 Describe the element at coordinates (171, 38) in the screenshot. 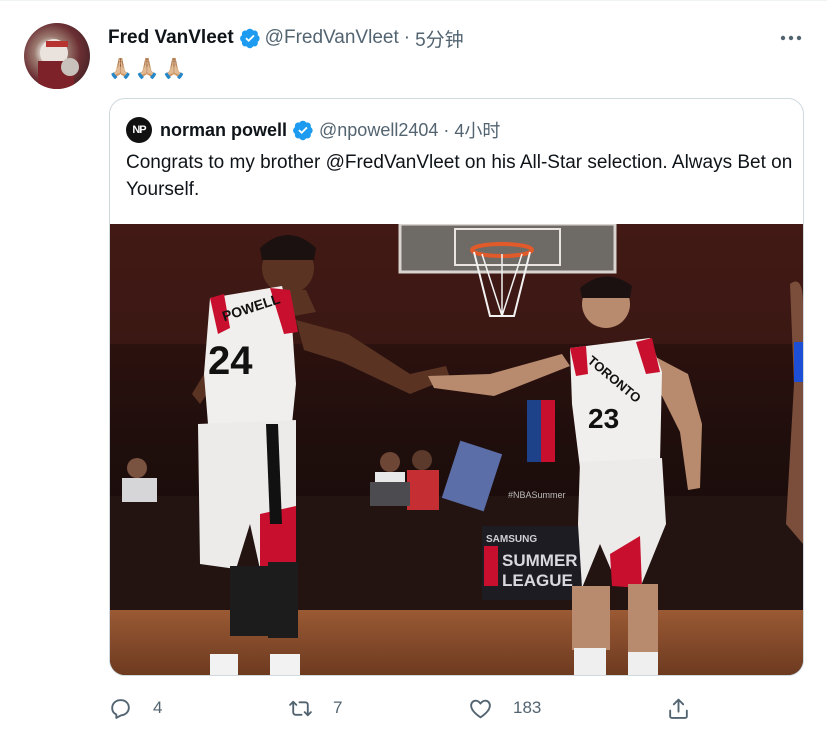

I see `author-name: Fred VanVleet` at that location.